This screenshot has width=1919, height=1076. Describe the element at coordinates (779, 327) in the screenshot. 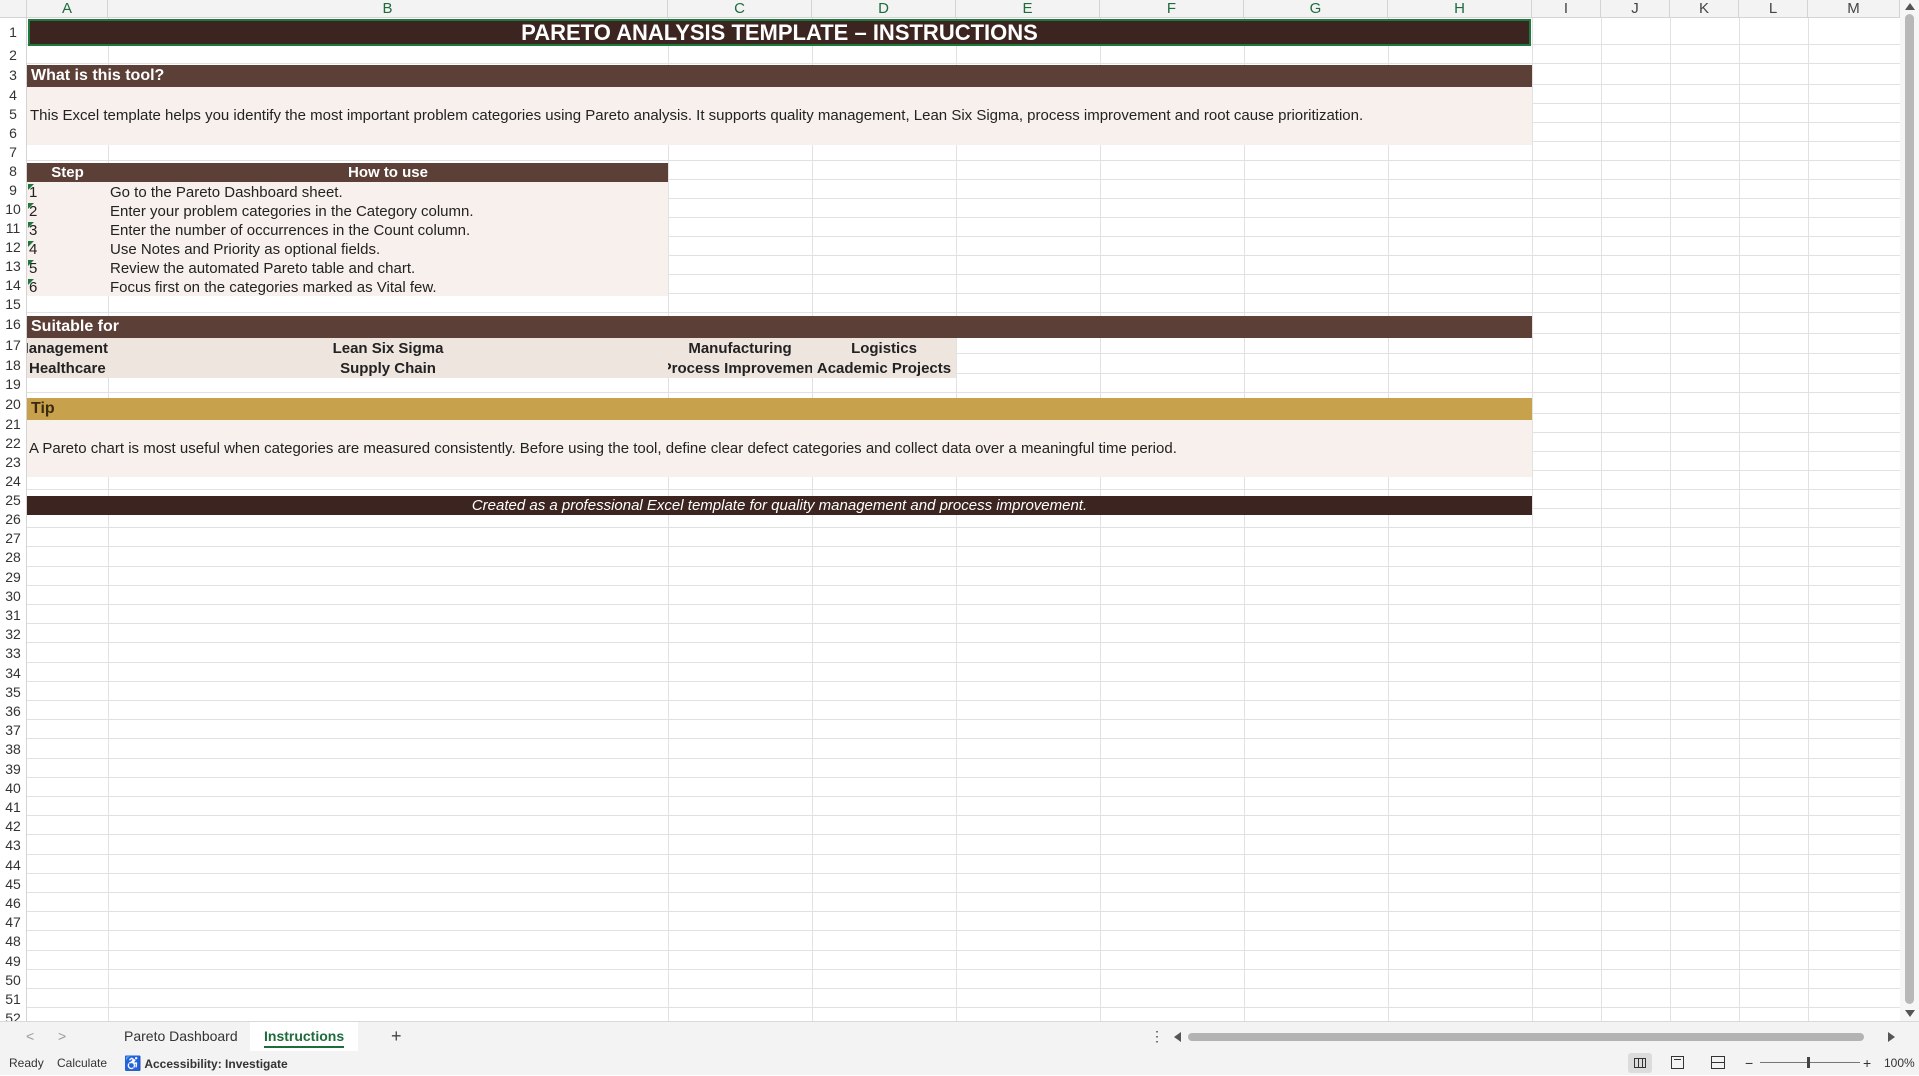

I see `section-header-suitable: Suitable for` at that location.